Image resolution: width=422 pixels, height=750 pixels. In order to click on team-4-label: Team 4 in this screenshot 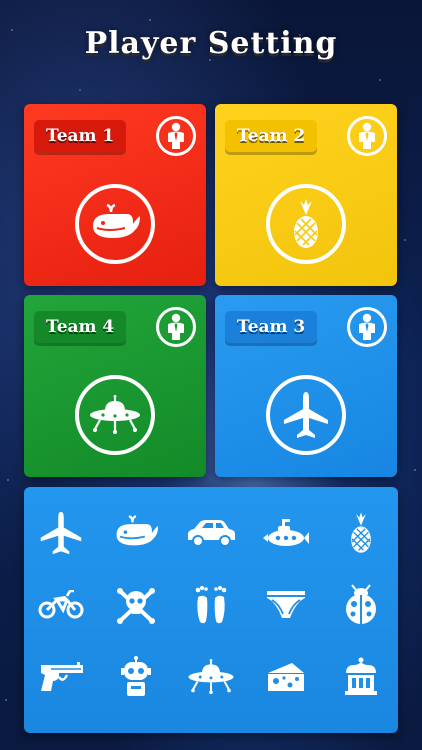, I will do `click(80, 327)`.